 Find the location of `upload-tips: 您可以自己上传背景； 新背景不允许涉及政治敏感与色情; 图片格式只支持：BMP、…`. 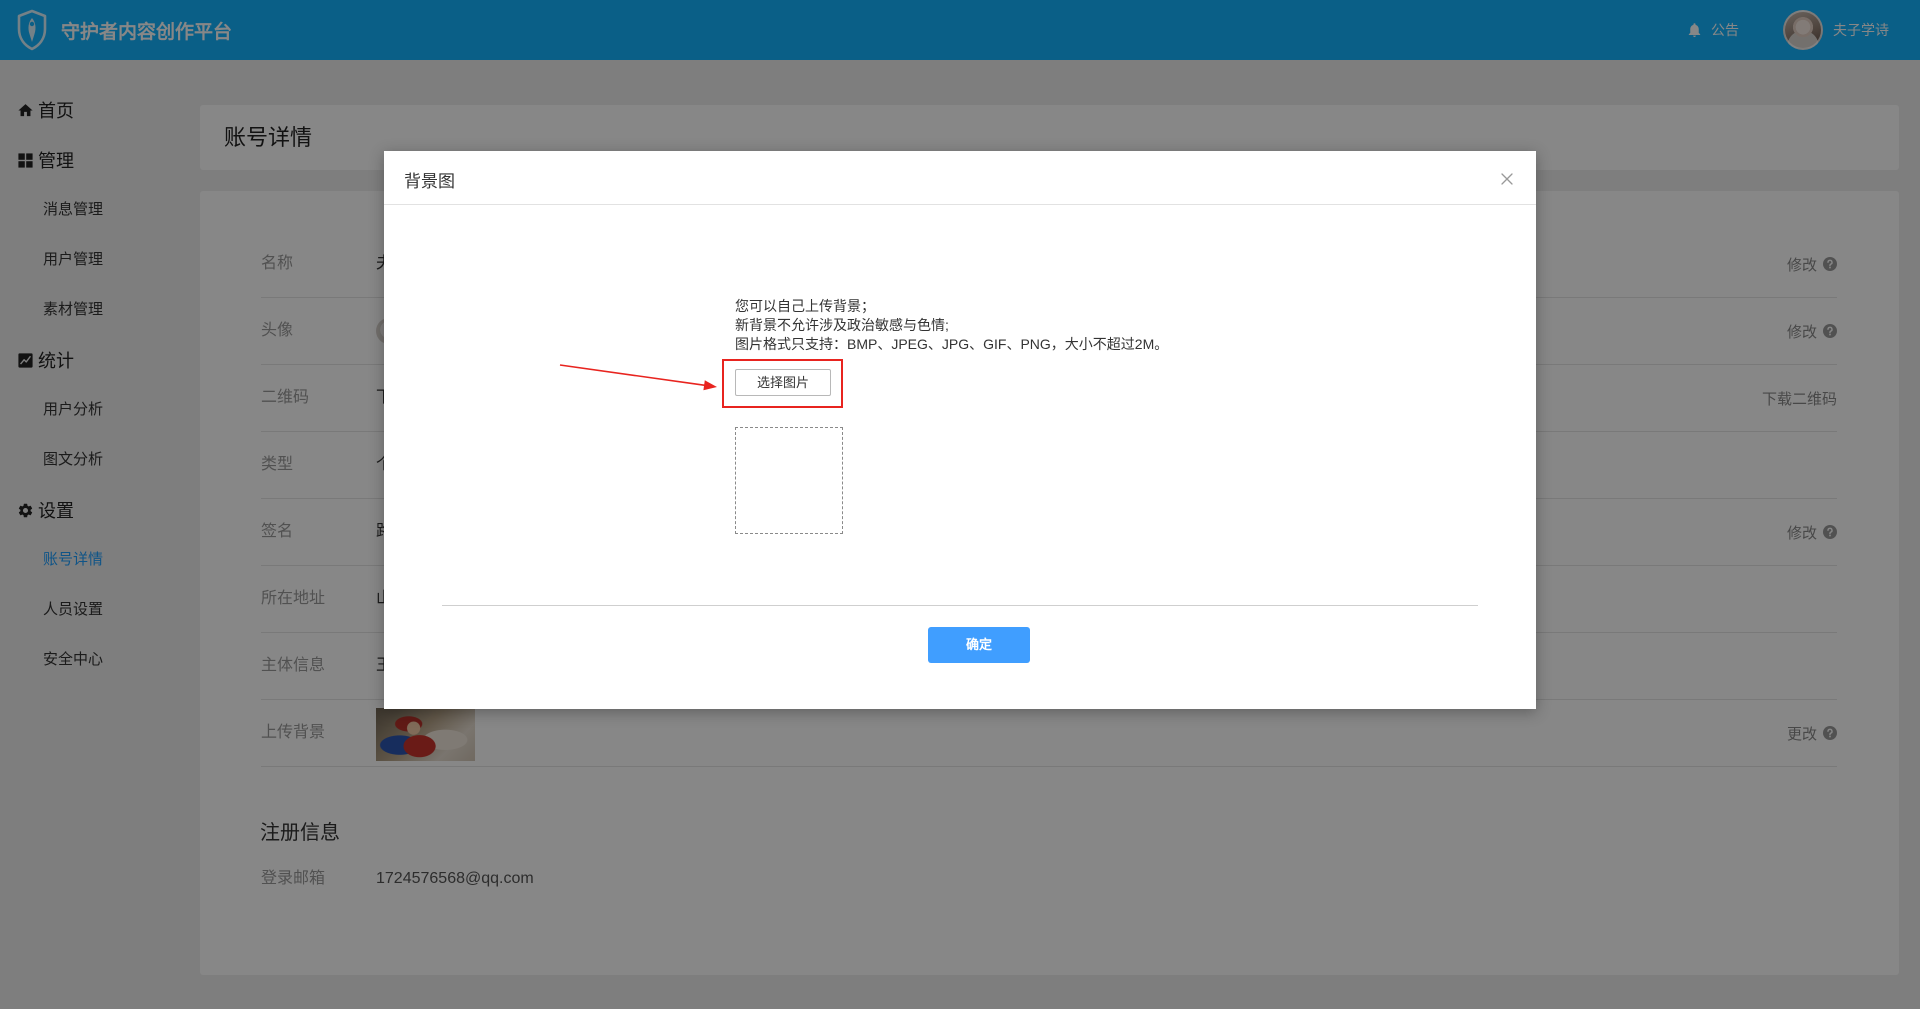

upload-tips: 您可以自己上传背景； 新背景不允许涉及政治敏感与色情; 图片格式只支持：BMP、… is located at coordinates (951, 325).